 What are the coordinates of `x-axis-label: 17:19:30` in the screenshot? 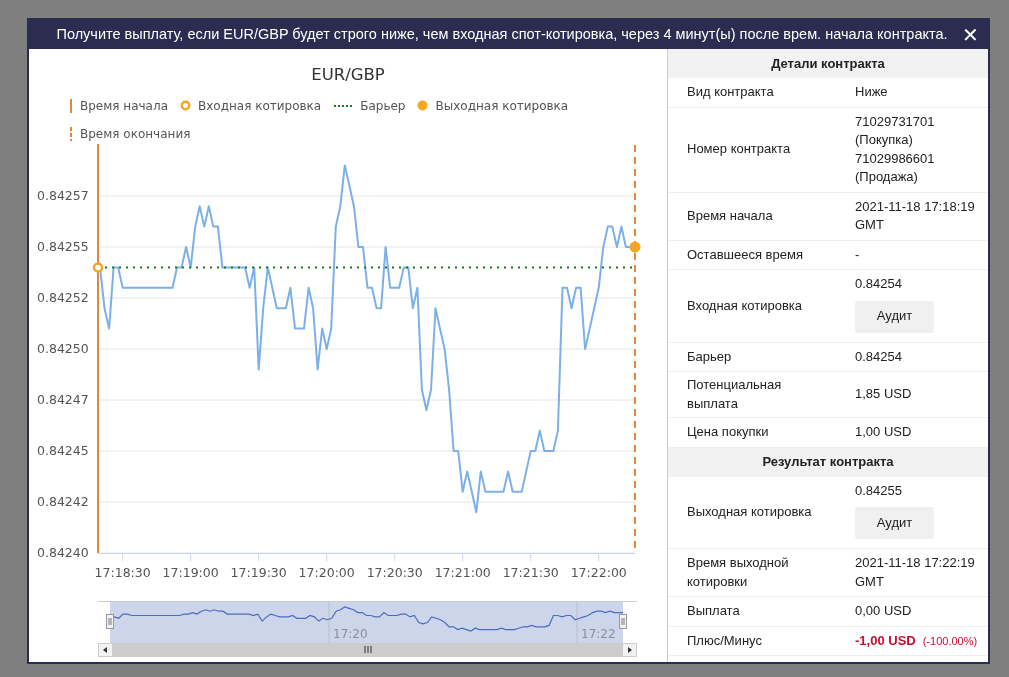 It's located at (258, 571).